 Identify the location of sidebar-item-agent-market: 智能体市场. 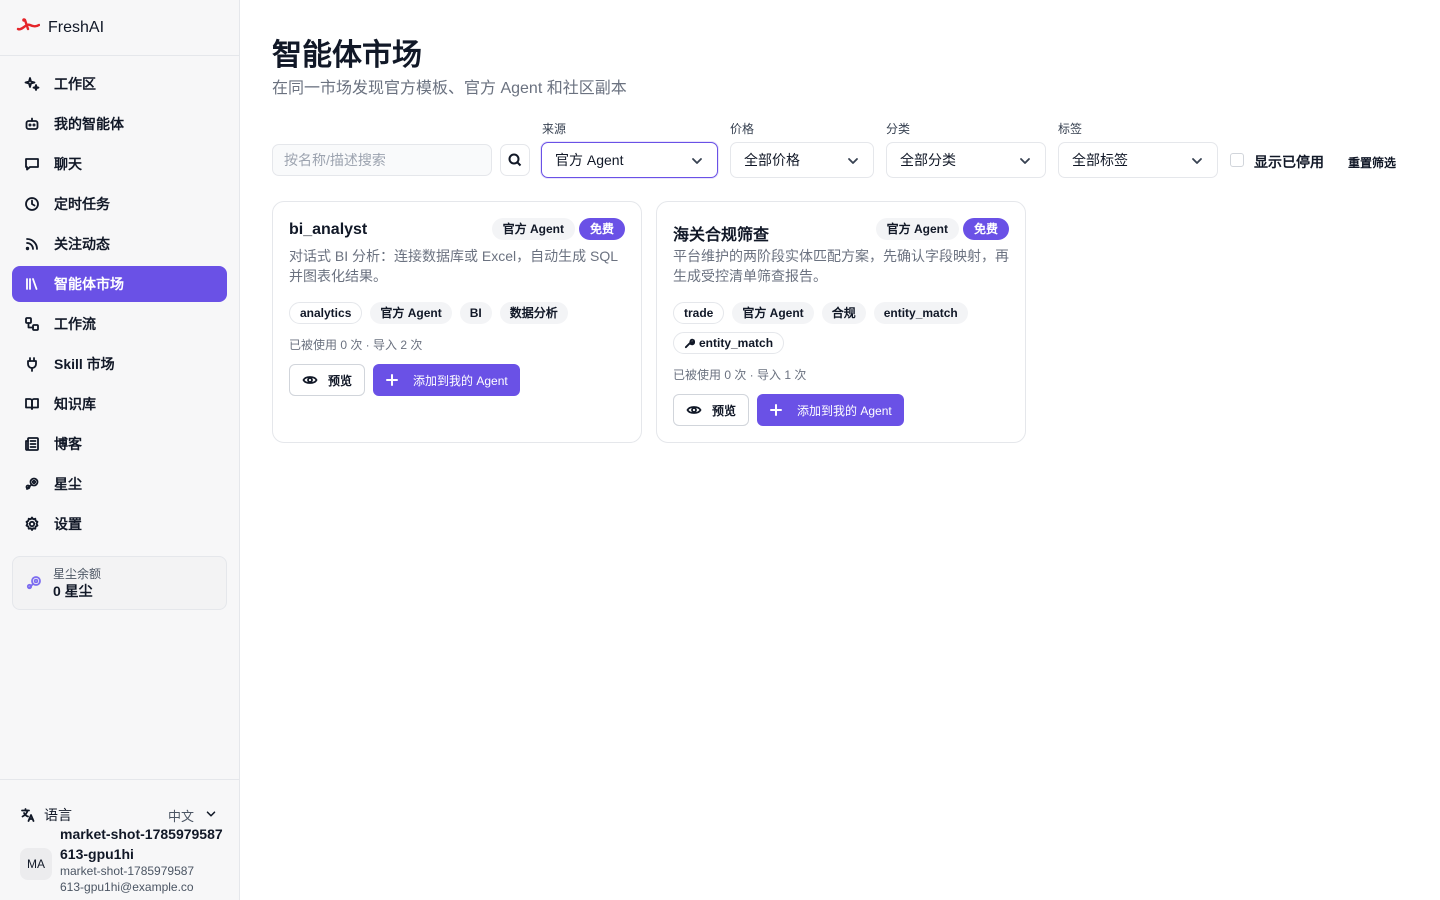
(119, 284).